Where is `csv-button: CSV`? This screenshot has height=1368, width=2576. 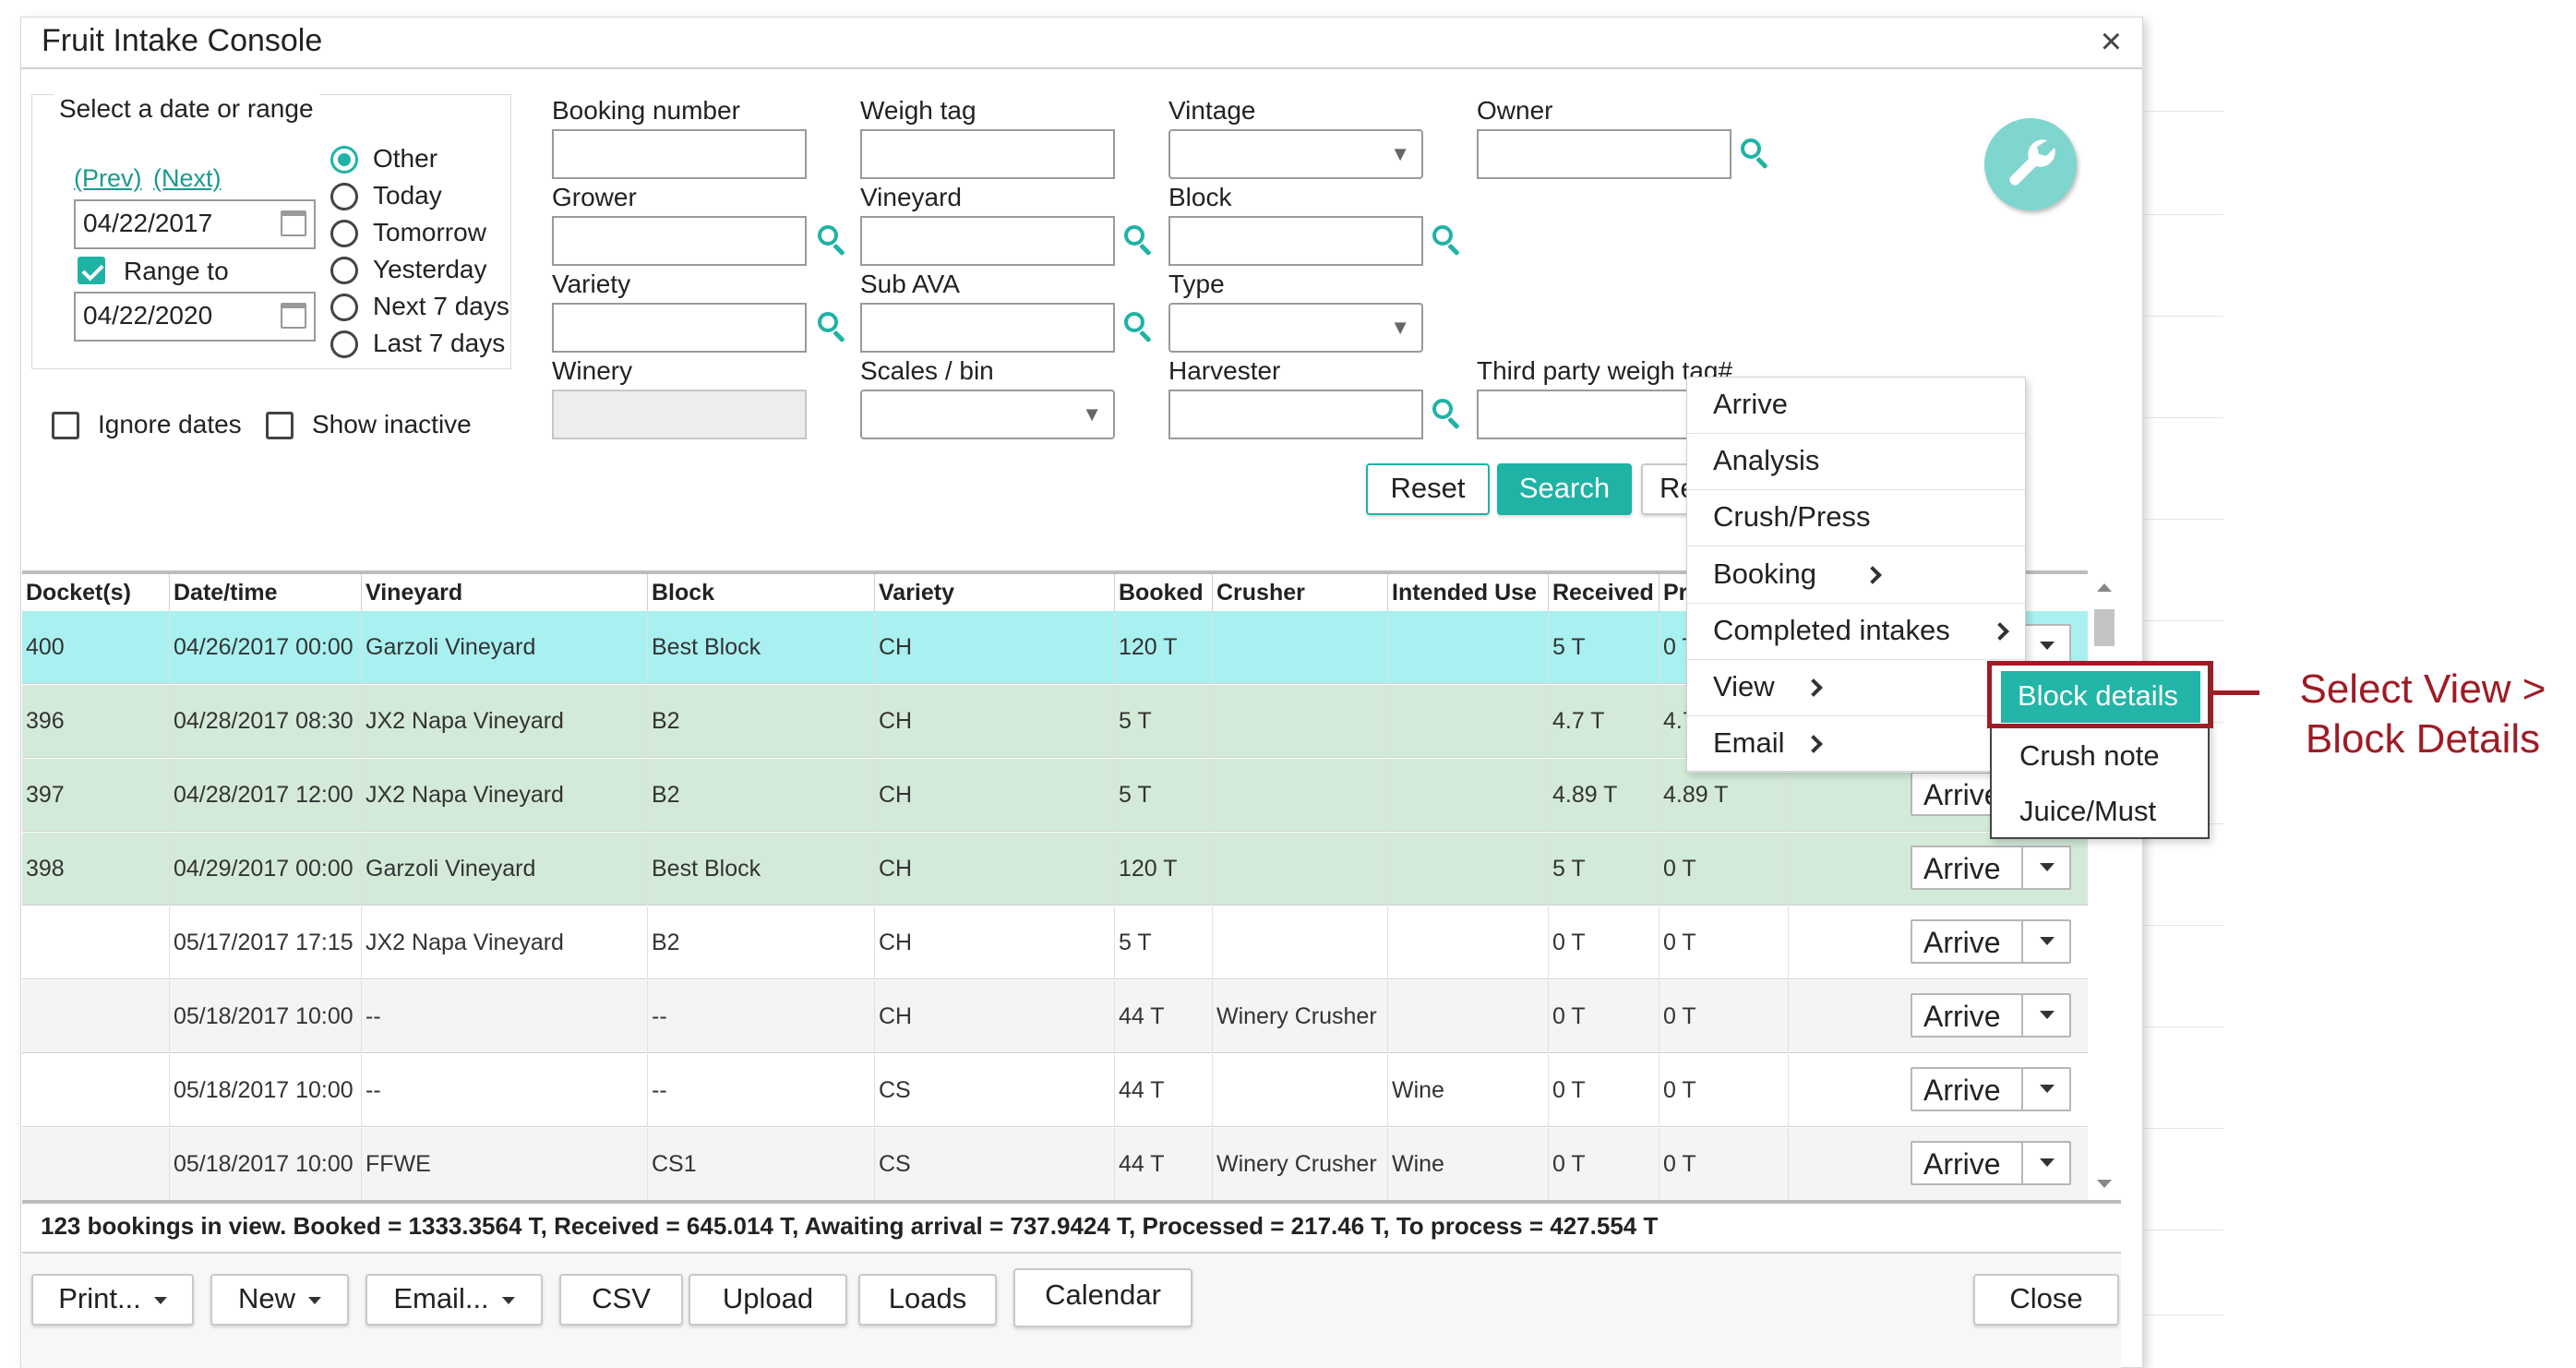
csv-button: CSV is located at coordinates (621, 1300).